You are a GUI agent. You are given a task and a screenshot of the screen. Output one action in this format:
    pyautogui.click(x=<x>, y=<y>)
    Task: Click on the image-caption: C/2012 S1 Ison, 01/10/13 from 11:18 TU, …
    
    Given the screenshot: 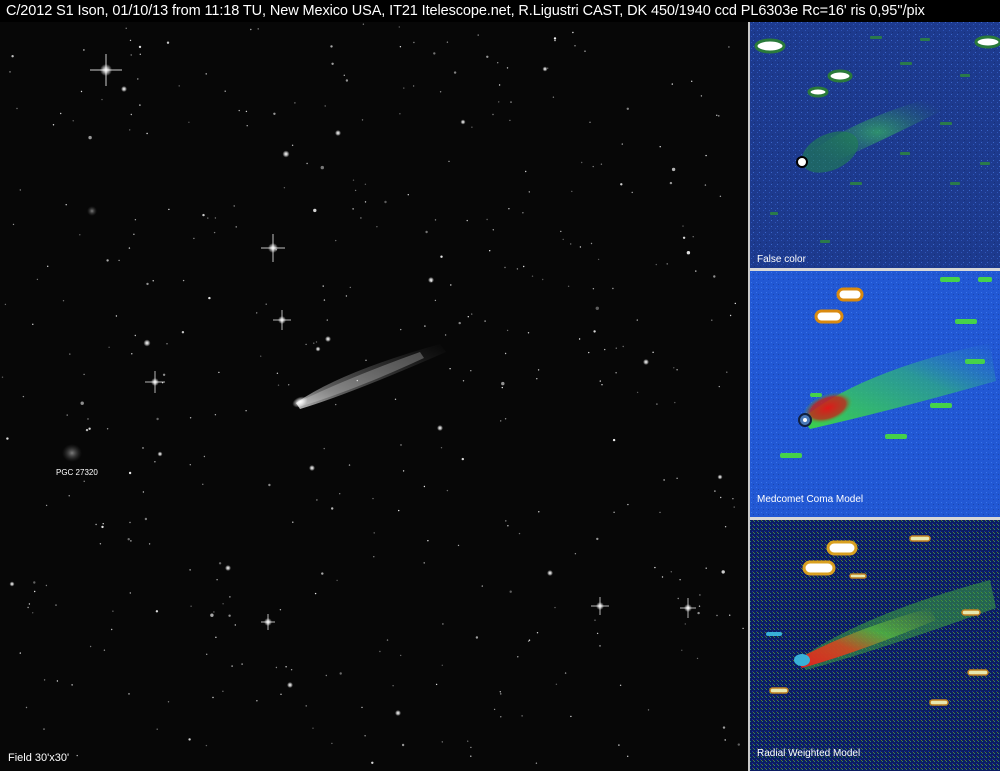 What is the action you would take?
    pyautogui.click(x=465, y=11)
    